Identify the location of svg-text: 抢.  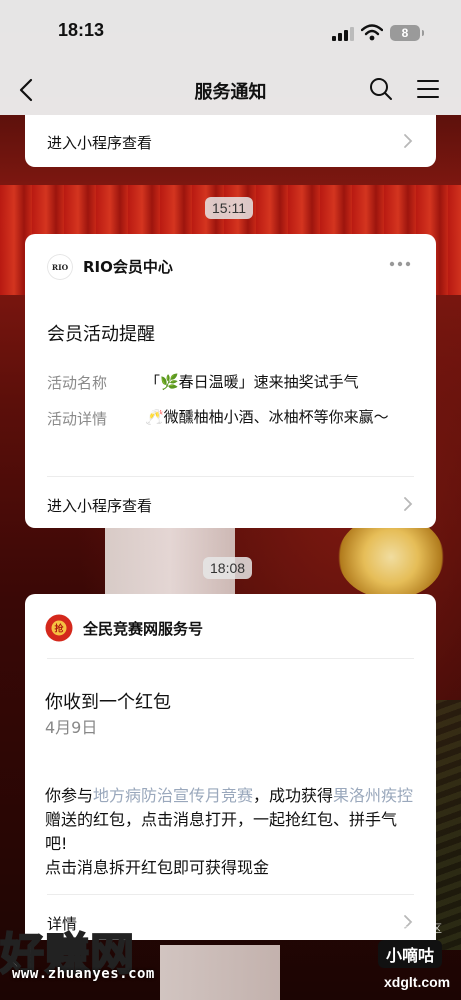
(59, 629).